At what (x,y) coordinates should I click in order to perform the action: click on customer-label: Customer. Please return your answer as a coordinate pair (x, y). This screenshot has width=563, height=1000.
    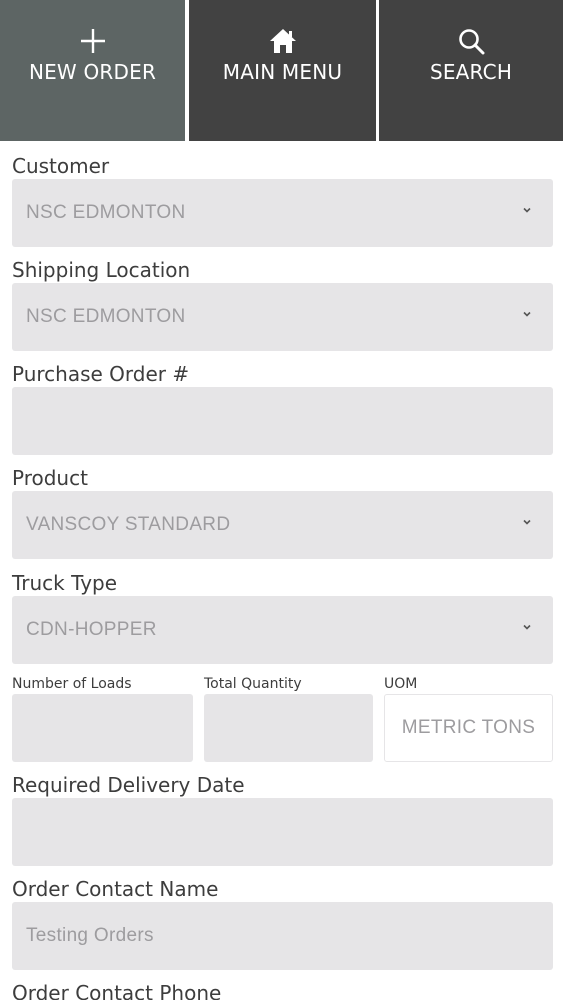
    Looking at the image, I should click on (61, 166).